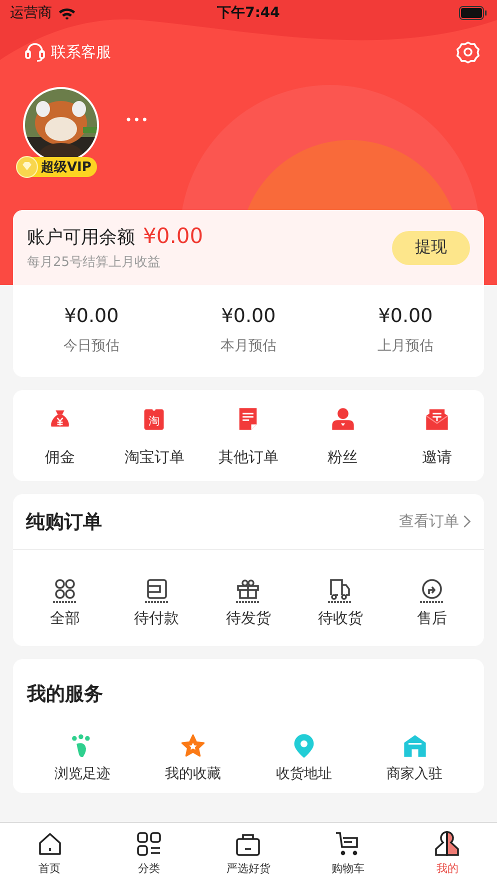 This screenshot has height=883, width=497. I want to click on status-time: 下午7:44, so click(248, 13).